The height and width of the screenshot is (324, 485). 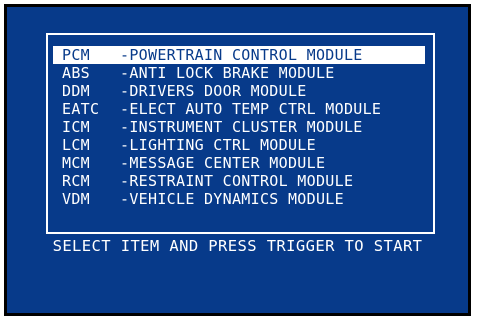 What do you see at coordinates (251, 109) in the screenshot?
I see `menu-item-description: -ELECT AUTO TEMP CTRL MODULE` at bounding box center [251, 109].